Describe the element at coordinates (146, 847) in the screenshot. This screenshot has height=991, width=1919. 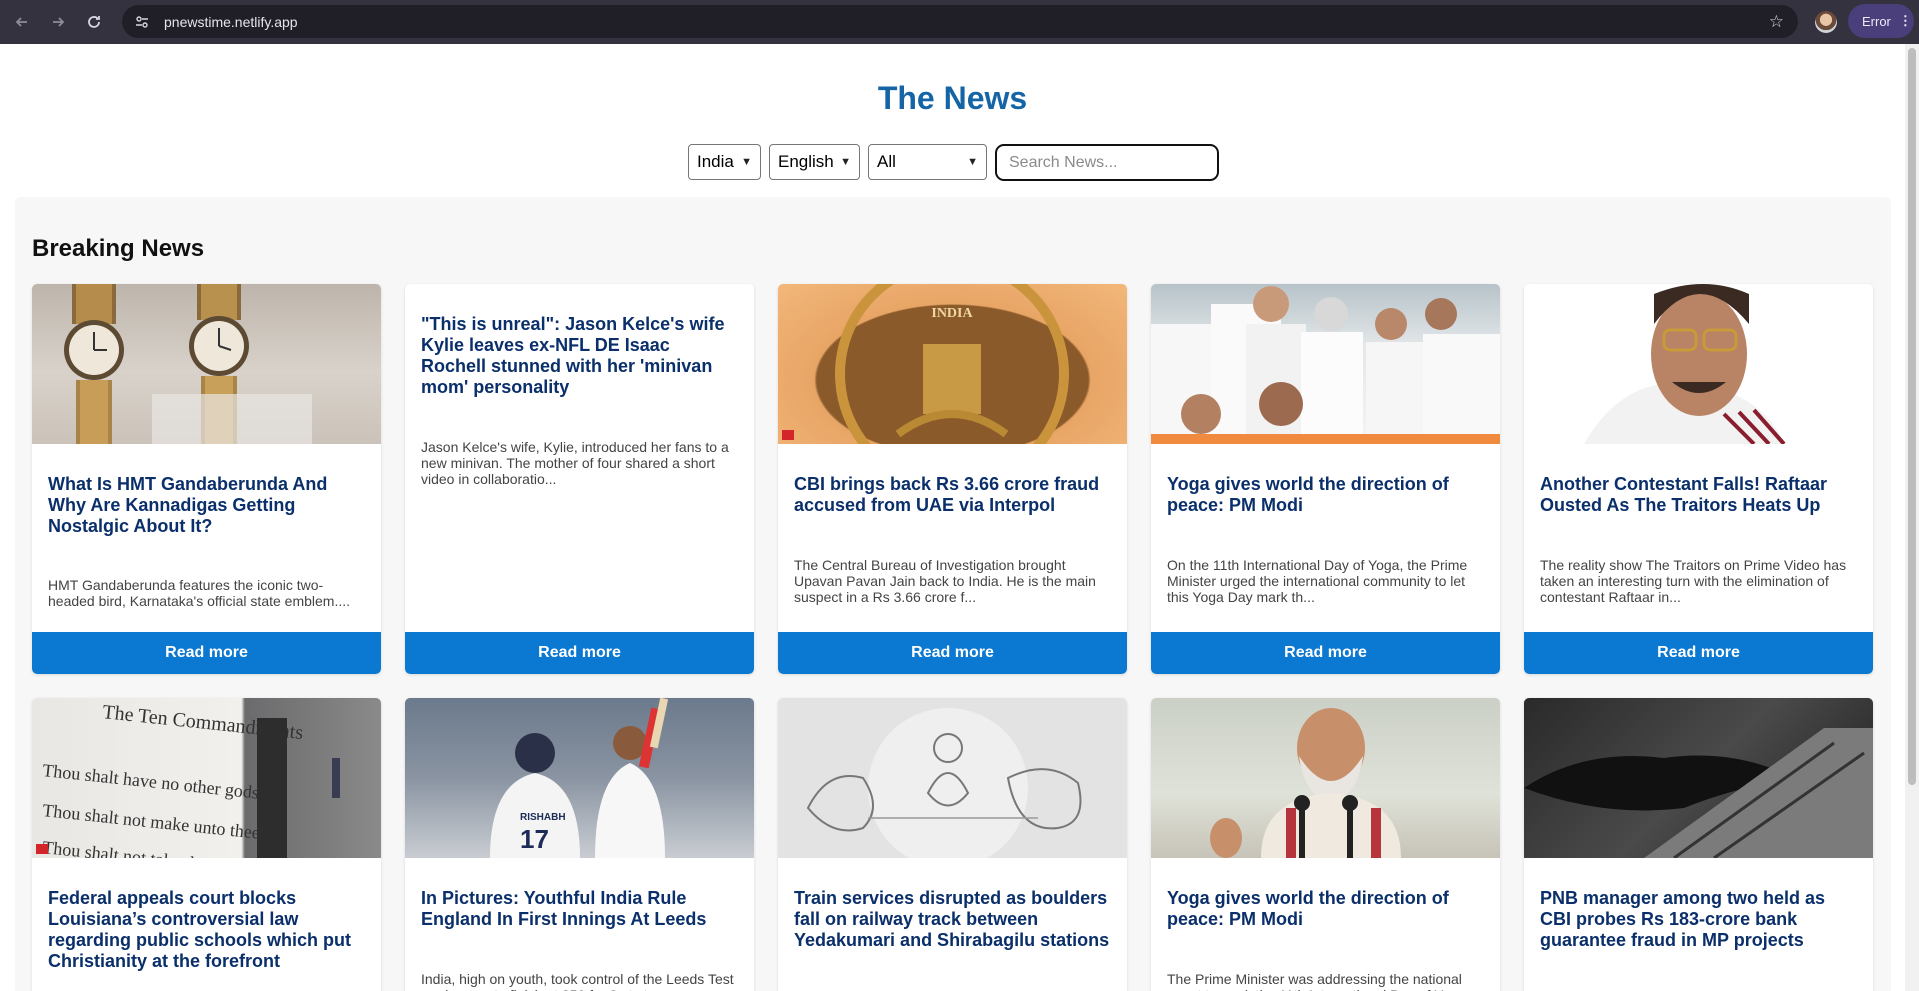
I see `svg-text: Thou shalt not take the name` at that location.